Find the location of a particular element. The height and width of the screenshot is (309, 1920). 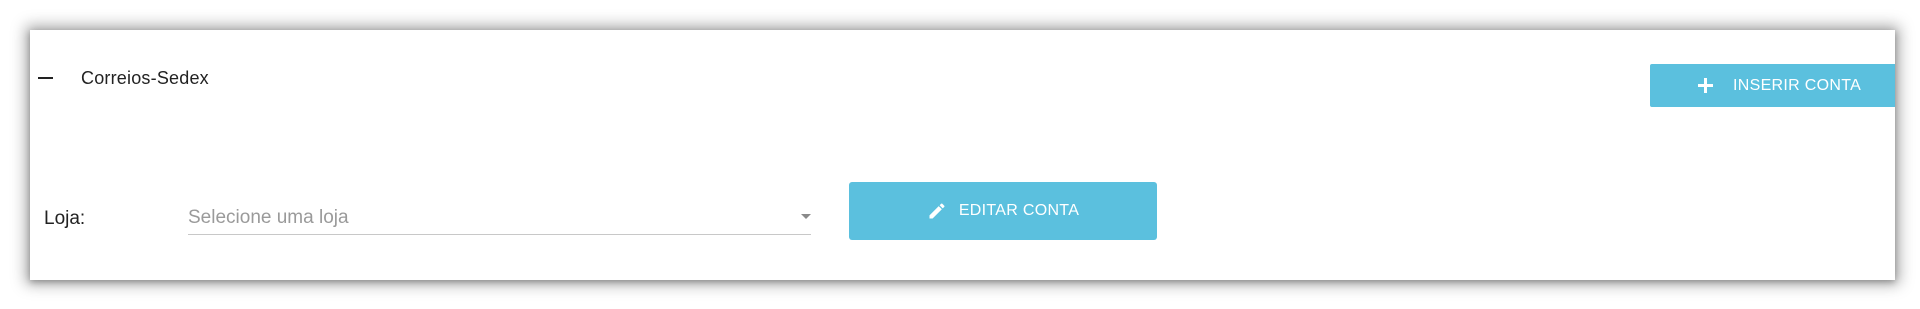

store-label: Loja: is located at coordinates (65, 218).